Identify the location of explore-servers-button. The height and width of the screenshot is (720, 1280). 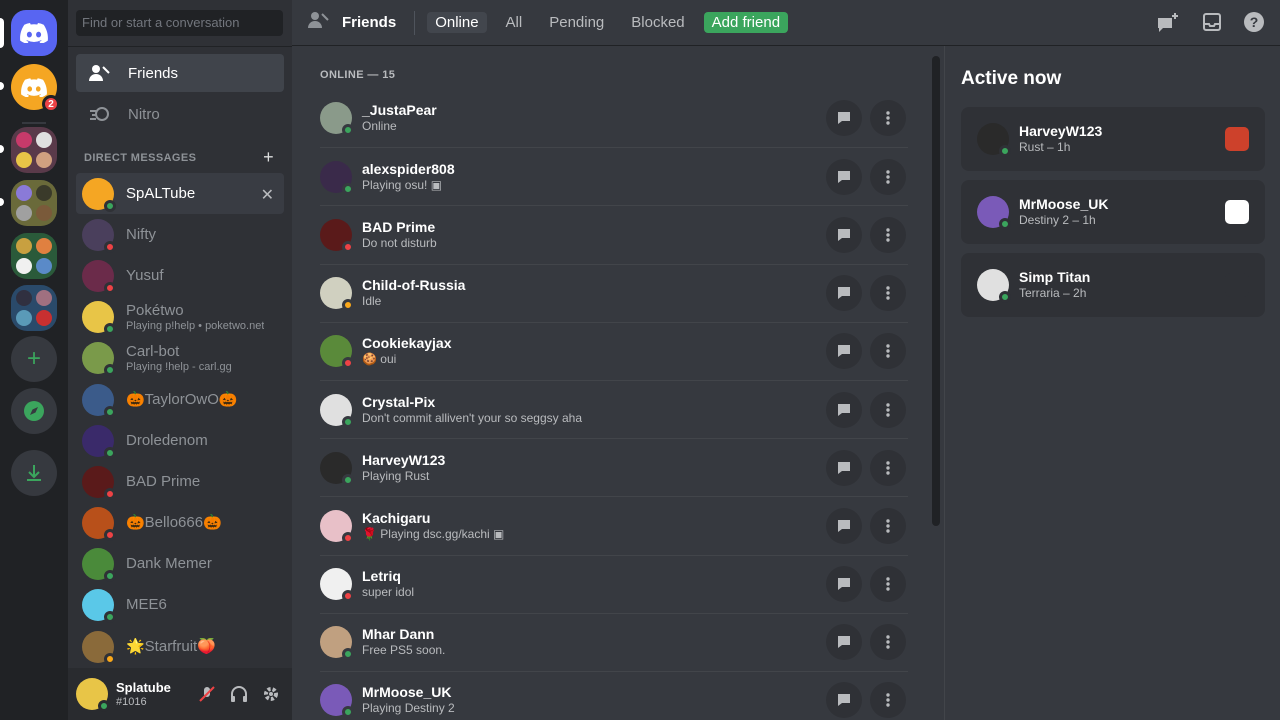
(34, 411).